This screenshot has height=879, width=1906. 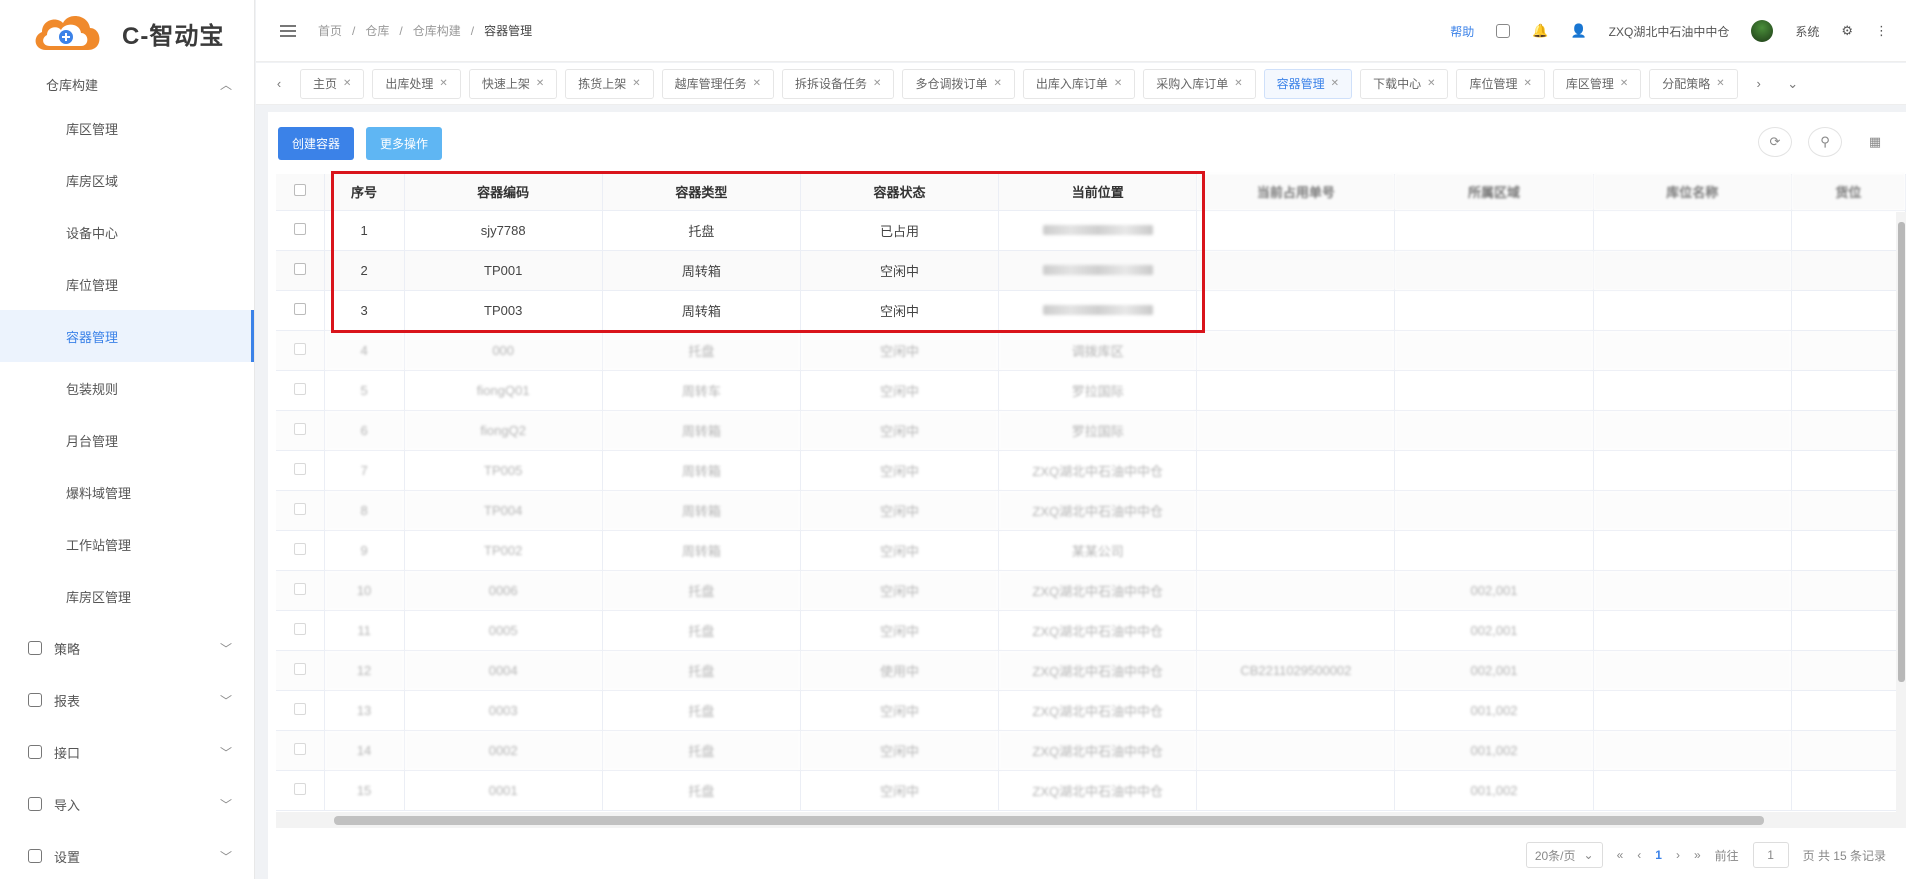 What do you see at coordinates (316, 143) in the screenshot?
I see `create-container-button: 创建容器` at bounding box center [316, 143].